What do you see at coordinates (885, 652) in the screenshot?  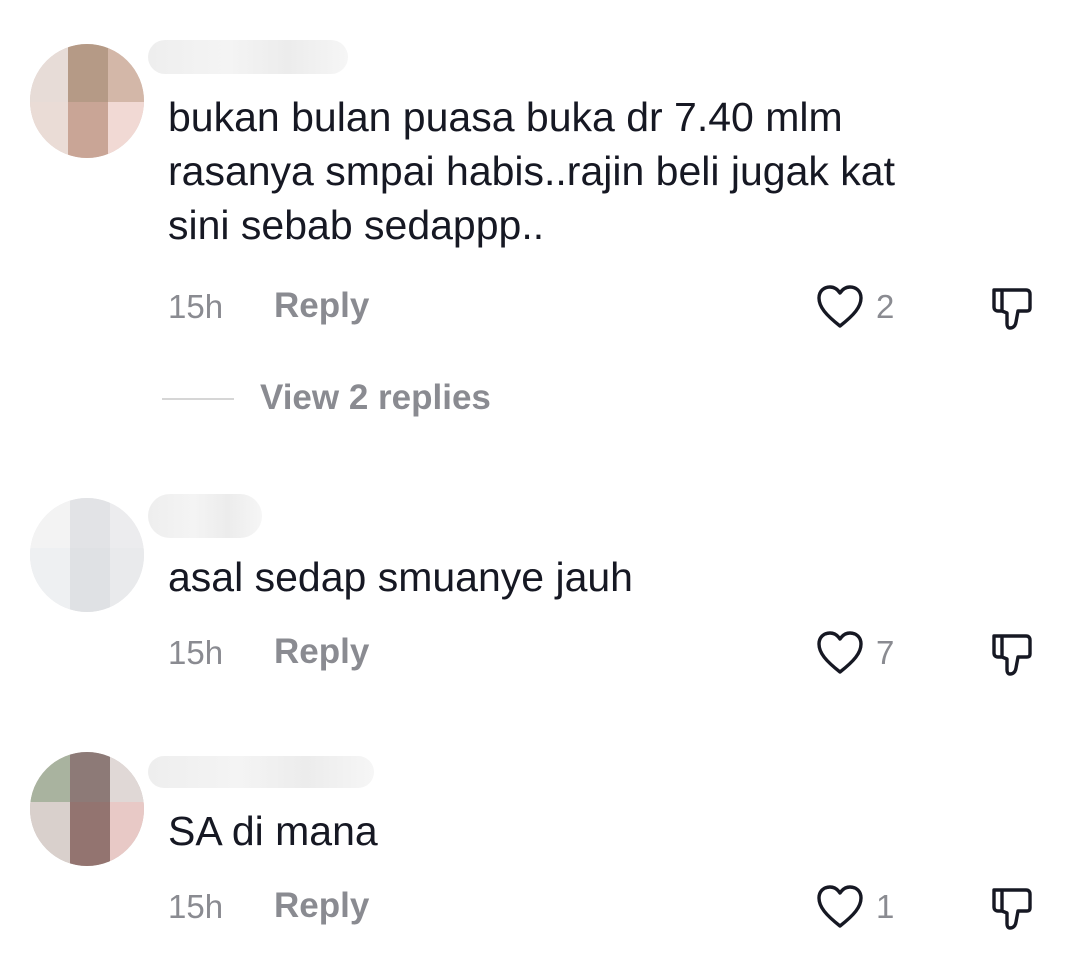 I see `like-count: 7` at bounding box center [885, 652].